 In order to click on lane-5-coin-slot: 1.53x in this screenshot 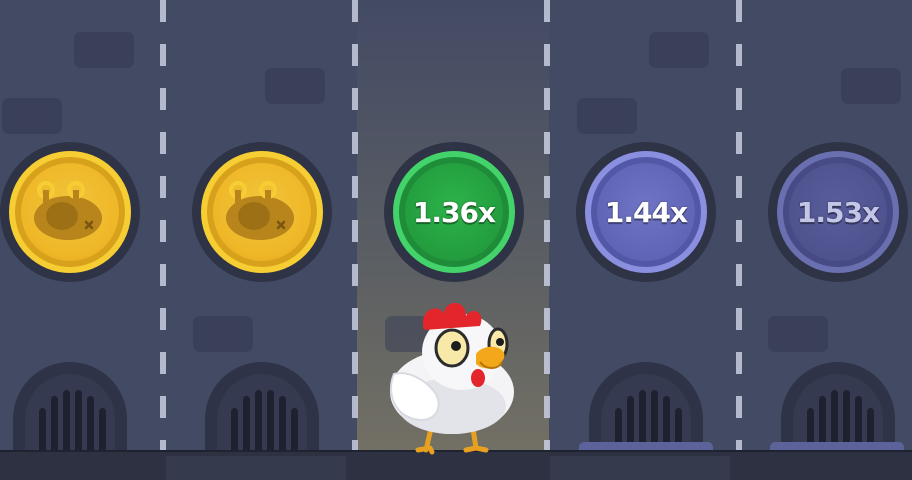, I will do `click(838, 212)`.